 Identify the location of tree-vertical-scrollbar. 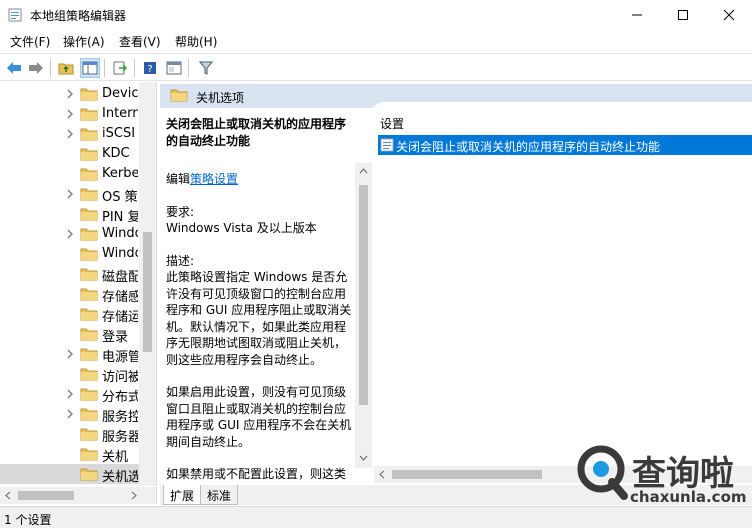
(147, 284).